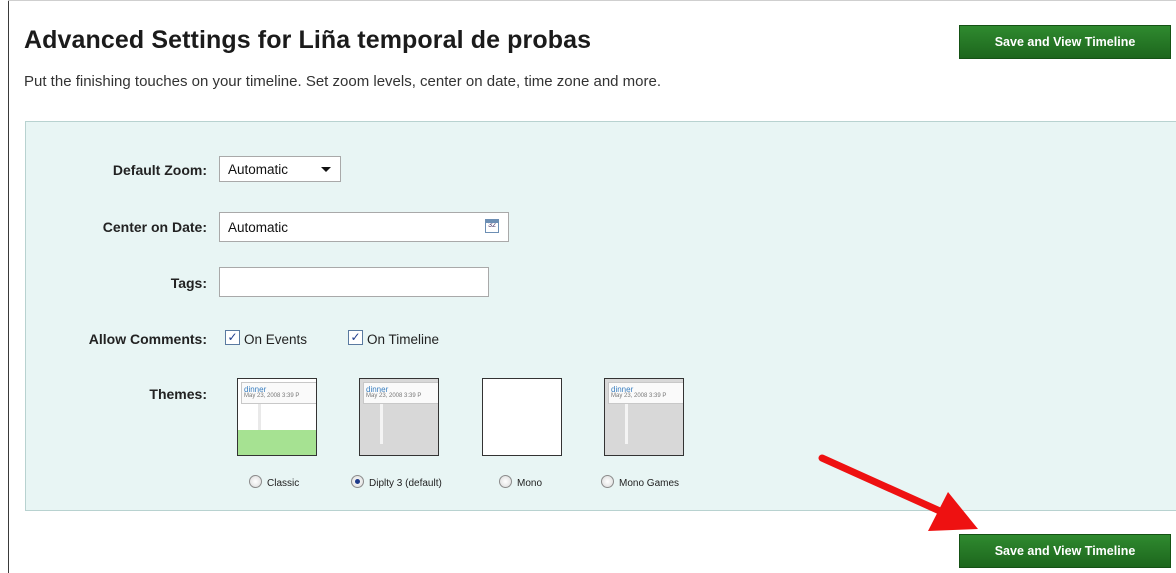 The width and height of the screenshot is (1176, 573). I want to click on theme-preview-classic: dinner May 23, 2008 3:39 P, so click(277, 417).